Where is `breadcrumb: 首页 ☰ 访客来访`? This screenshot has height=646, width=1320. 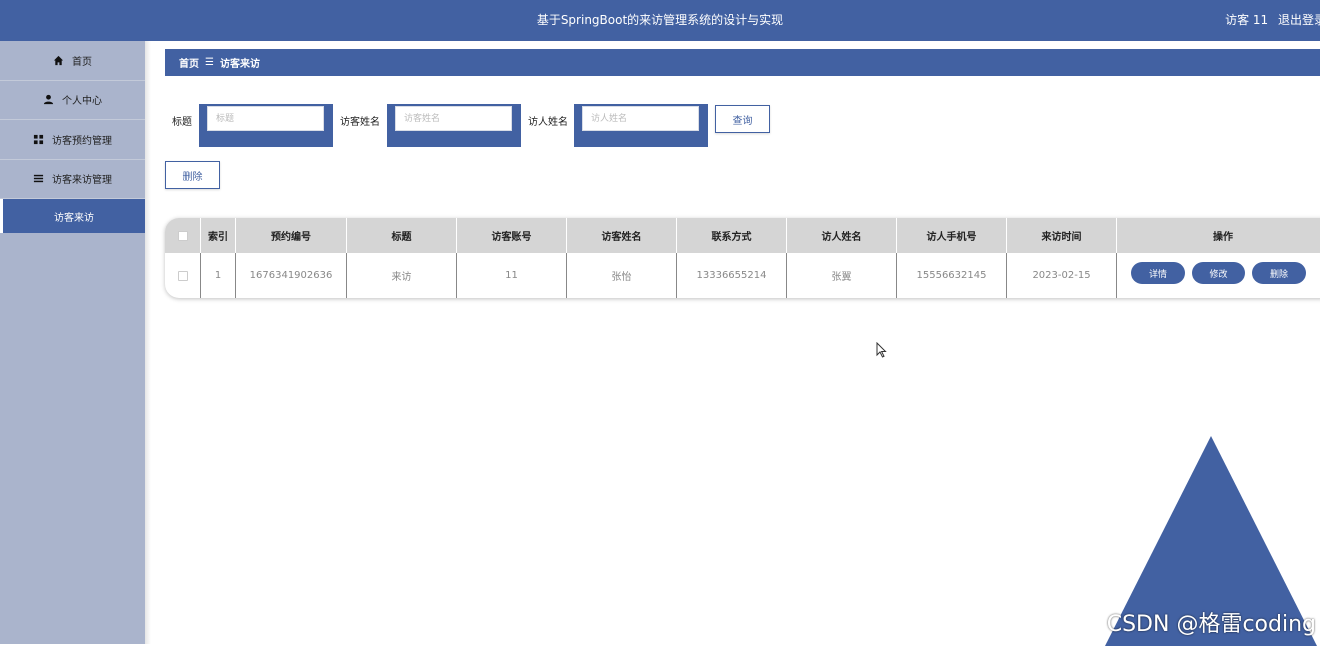 breadcrumb: 首页 ☰ 访客来访 is located at coordinates (742, 62).